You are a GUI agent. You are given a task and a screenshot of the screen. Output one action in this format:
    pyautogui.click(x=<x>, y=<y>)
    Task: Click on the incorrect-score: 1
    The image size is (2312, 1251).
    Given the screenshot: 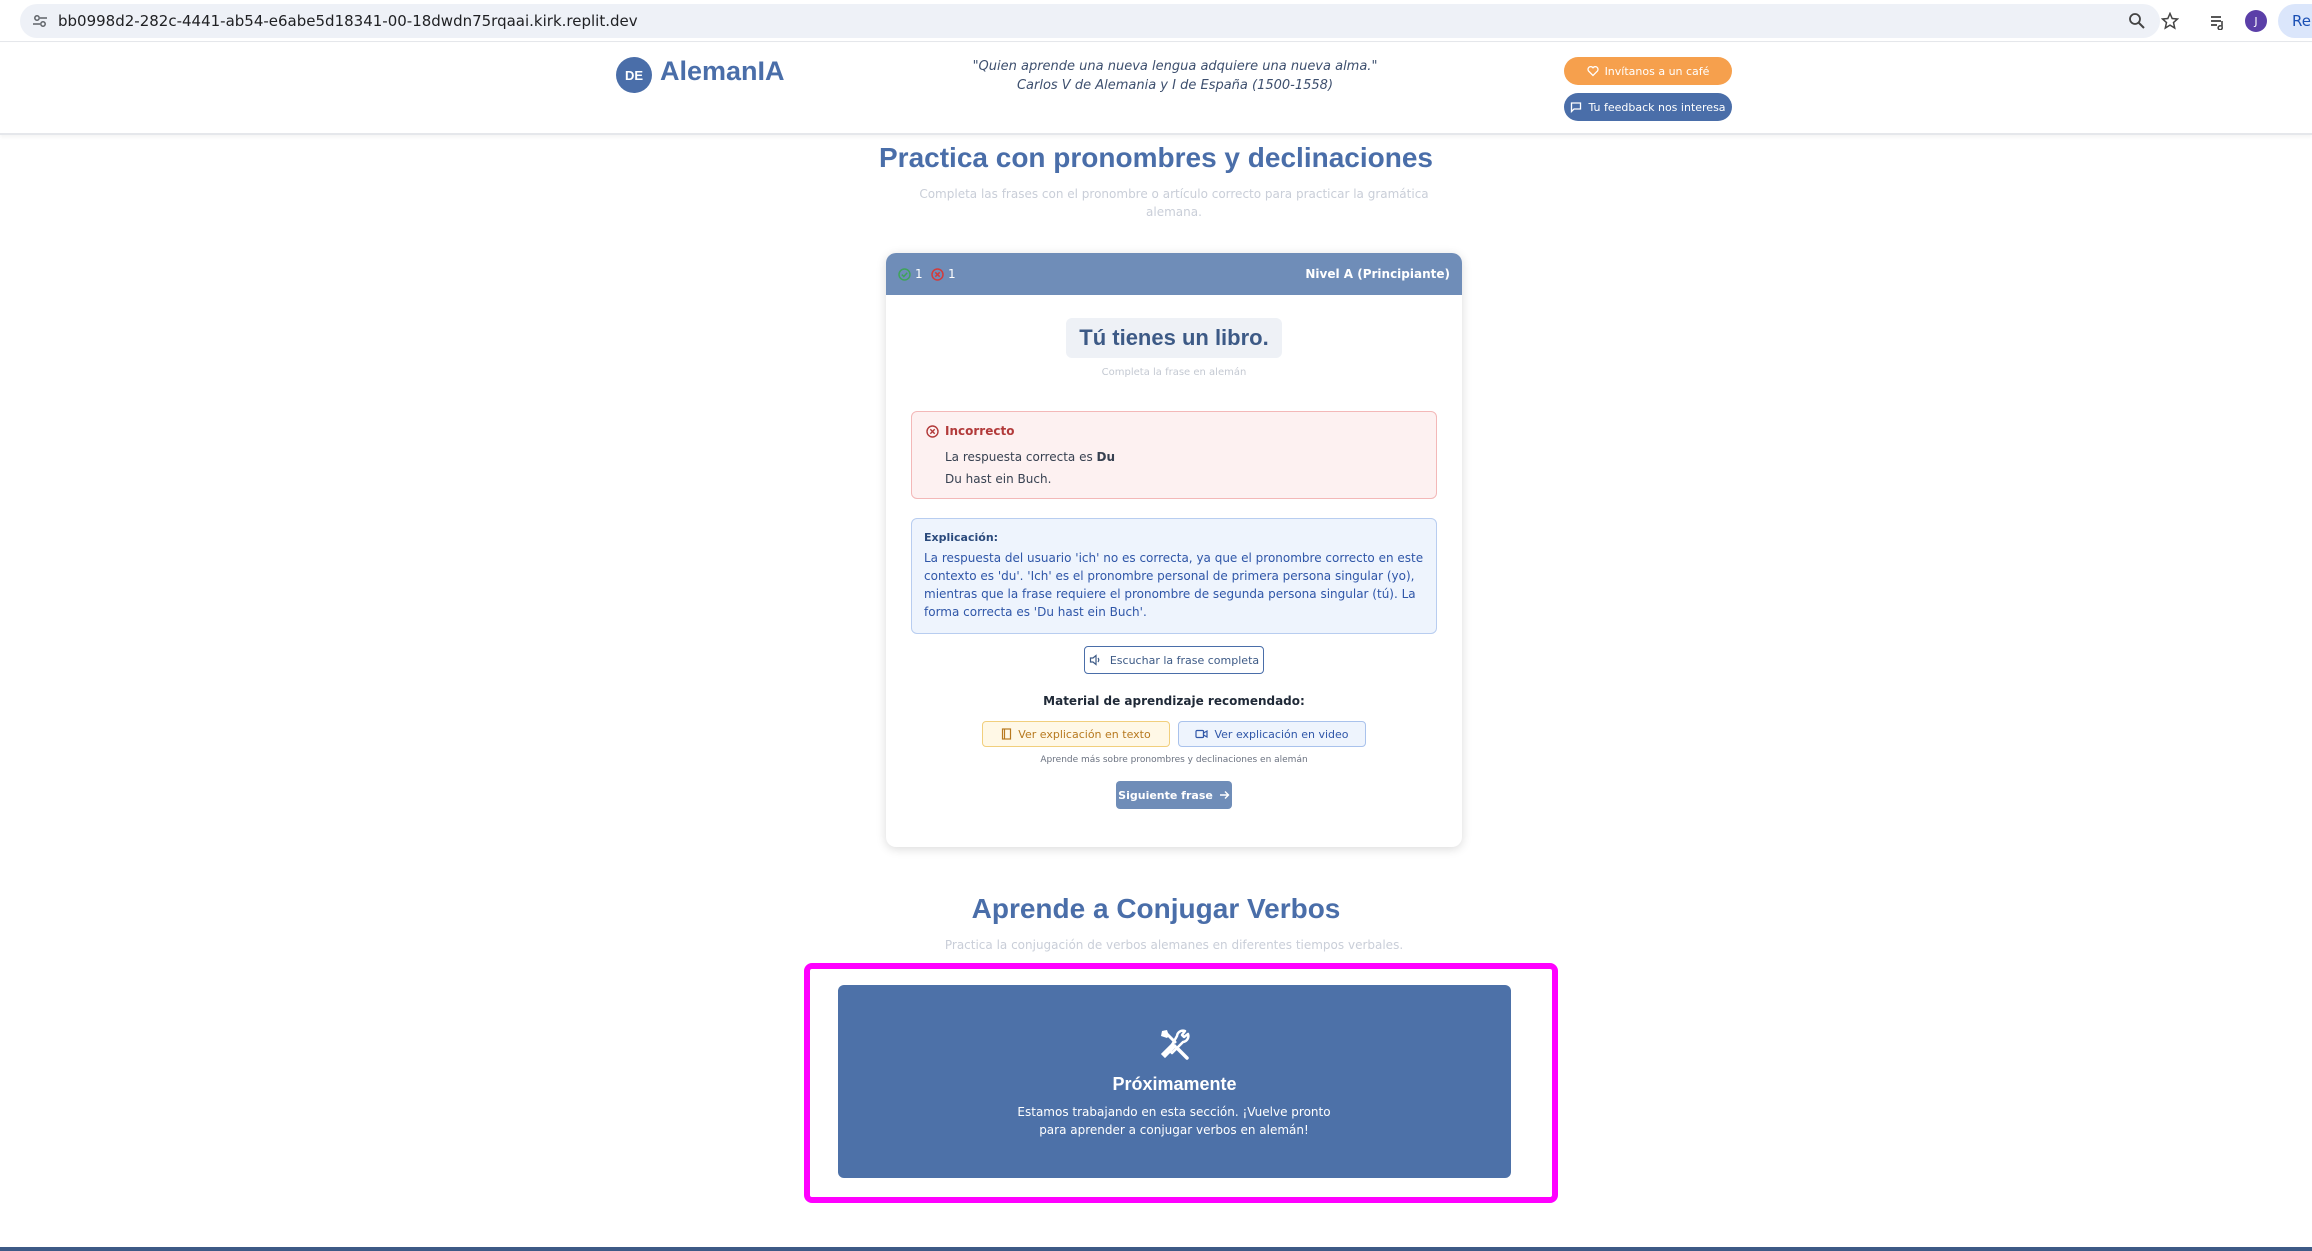 What is the action you would take?
    pyautogui.click(x=943, y=274)
    